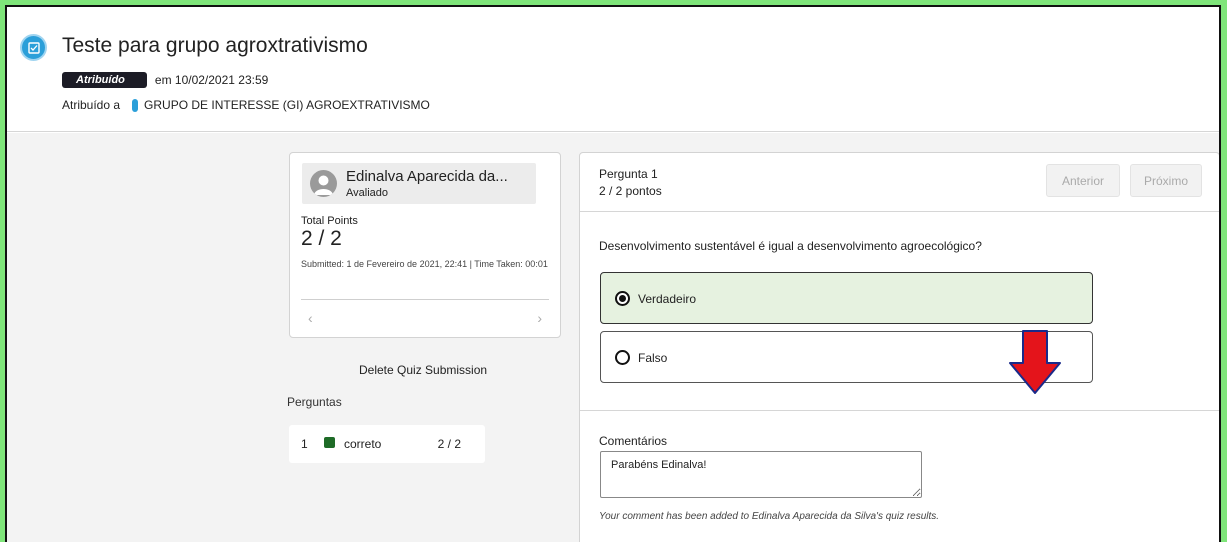 The width and height of the screenshot is (1227, 542). What do you see at coordinates (423, 370) in the screenshot?
I see `delete-submission-link: Delete Quiz Submission` at bounding box center [423, 370].